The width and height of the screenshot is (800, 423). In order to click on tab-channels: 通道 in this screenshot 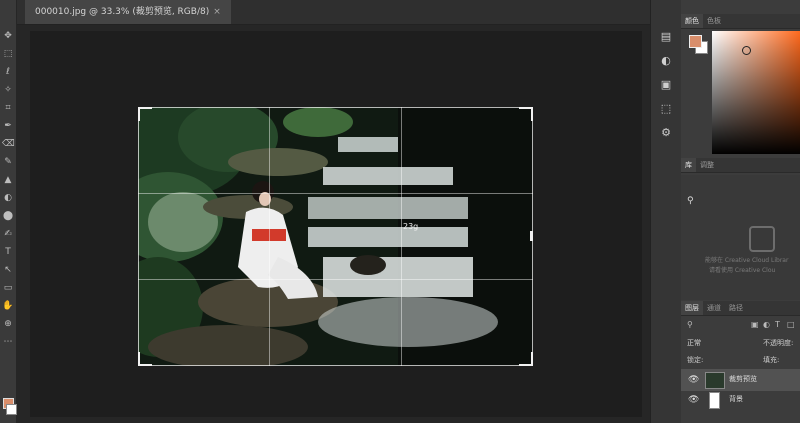, I will do `click(714, 308)`.